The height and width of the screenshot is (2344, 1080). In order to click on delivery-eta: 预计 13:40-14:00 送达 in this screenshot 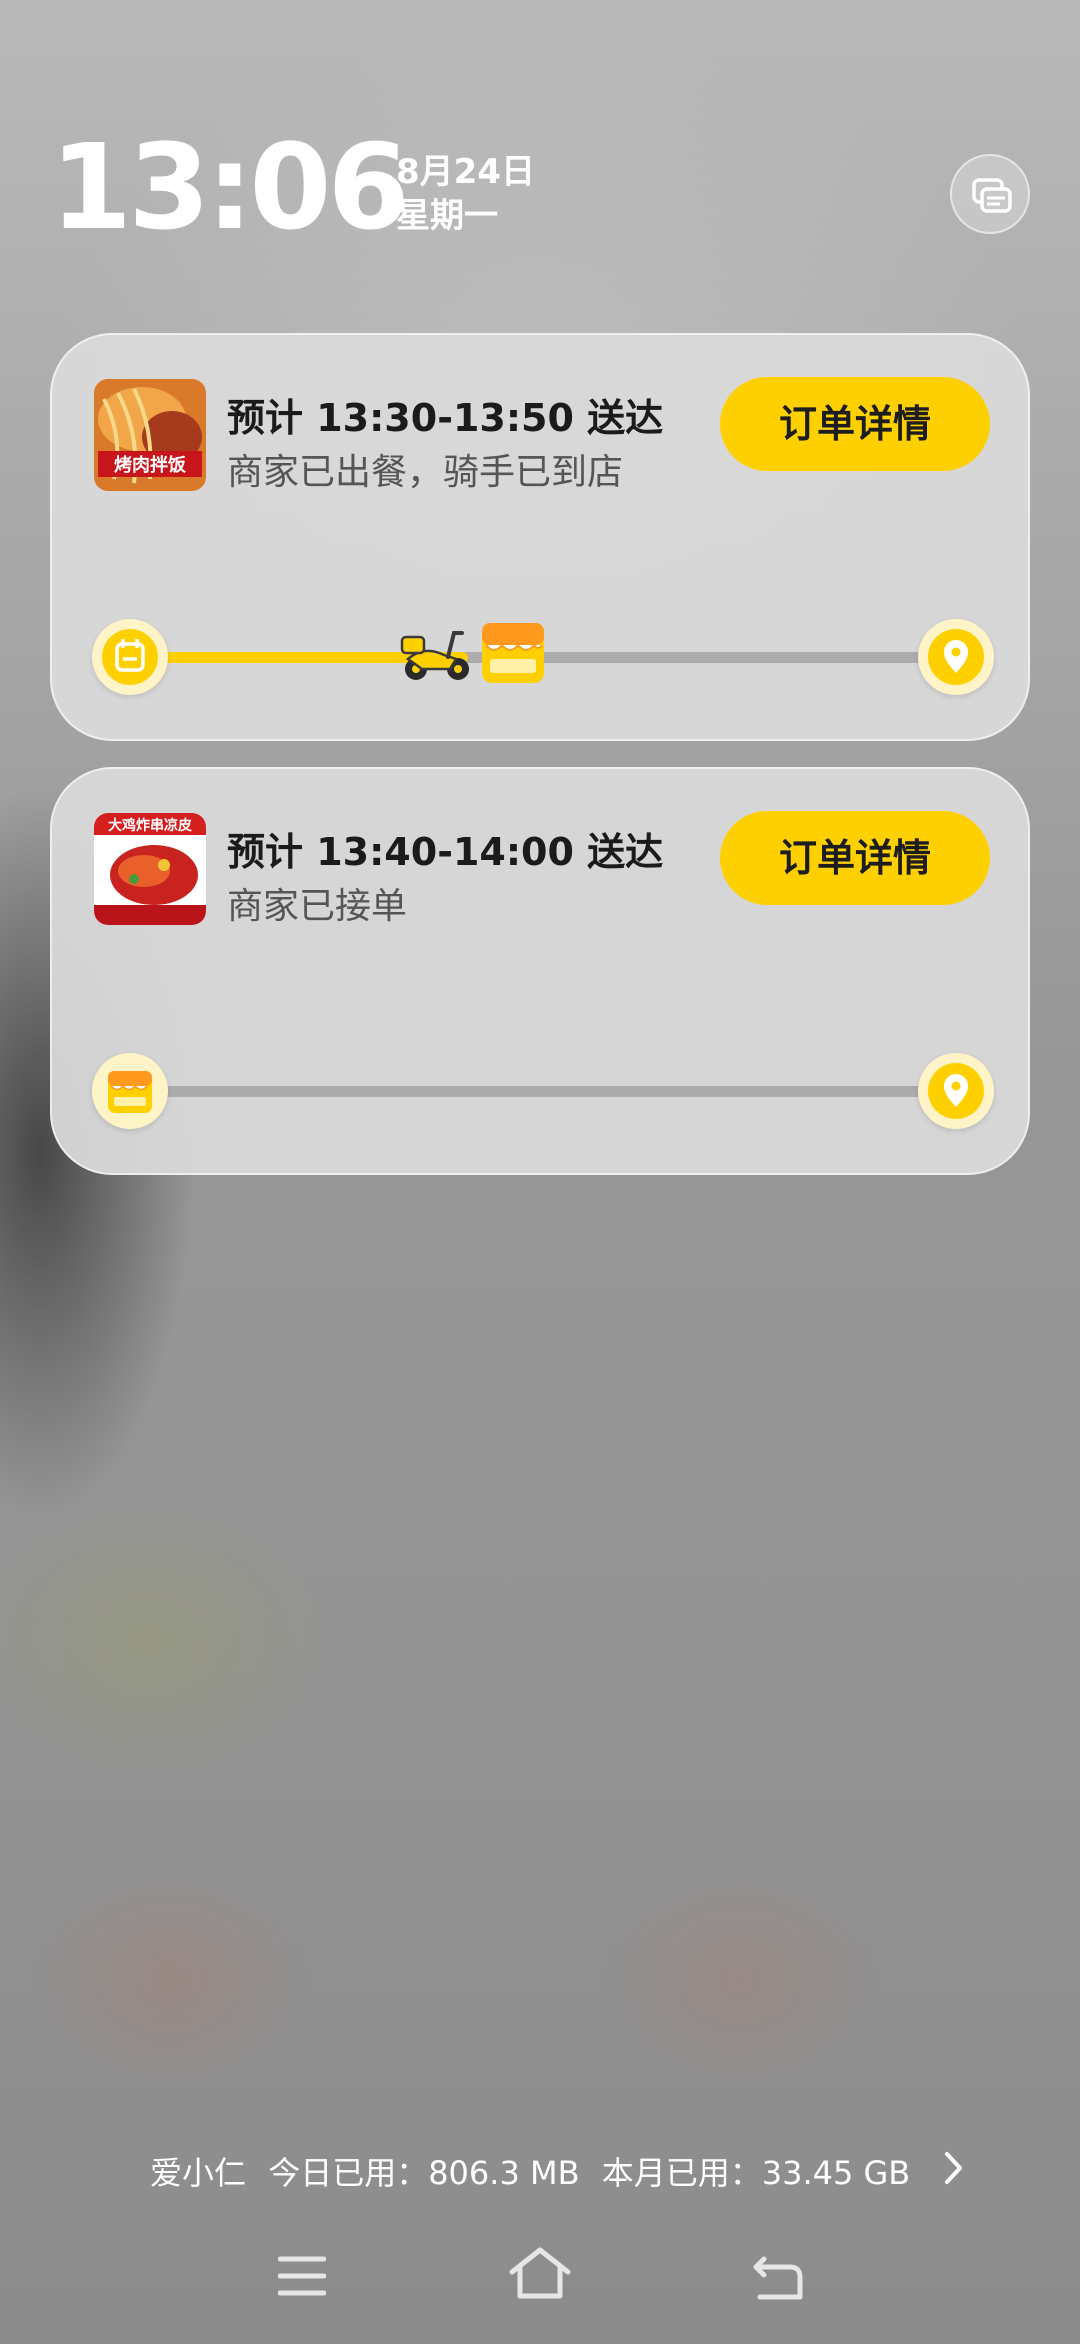, I will do `click(445, 852)`.